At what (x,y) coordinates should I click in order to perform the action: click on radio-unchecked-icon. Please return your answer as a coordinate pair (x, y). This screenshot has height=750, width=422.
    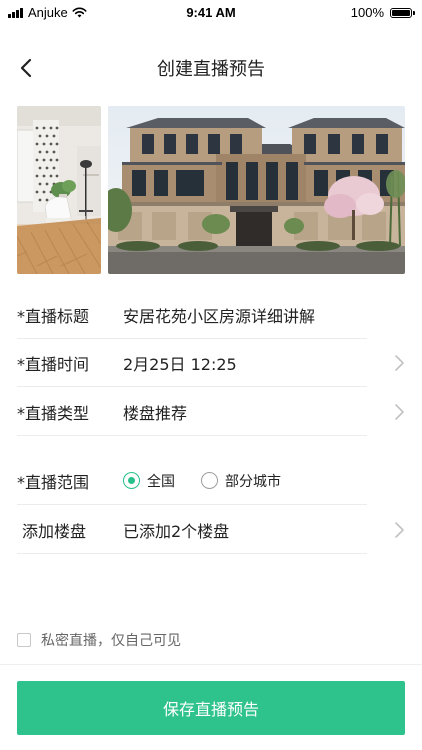
    Looking at the image, I should click on (209, 480).